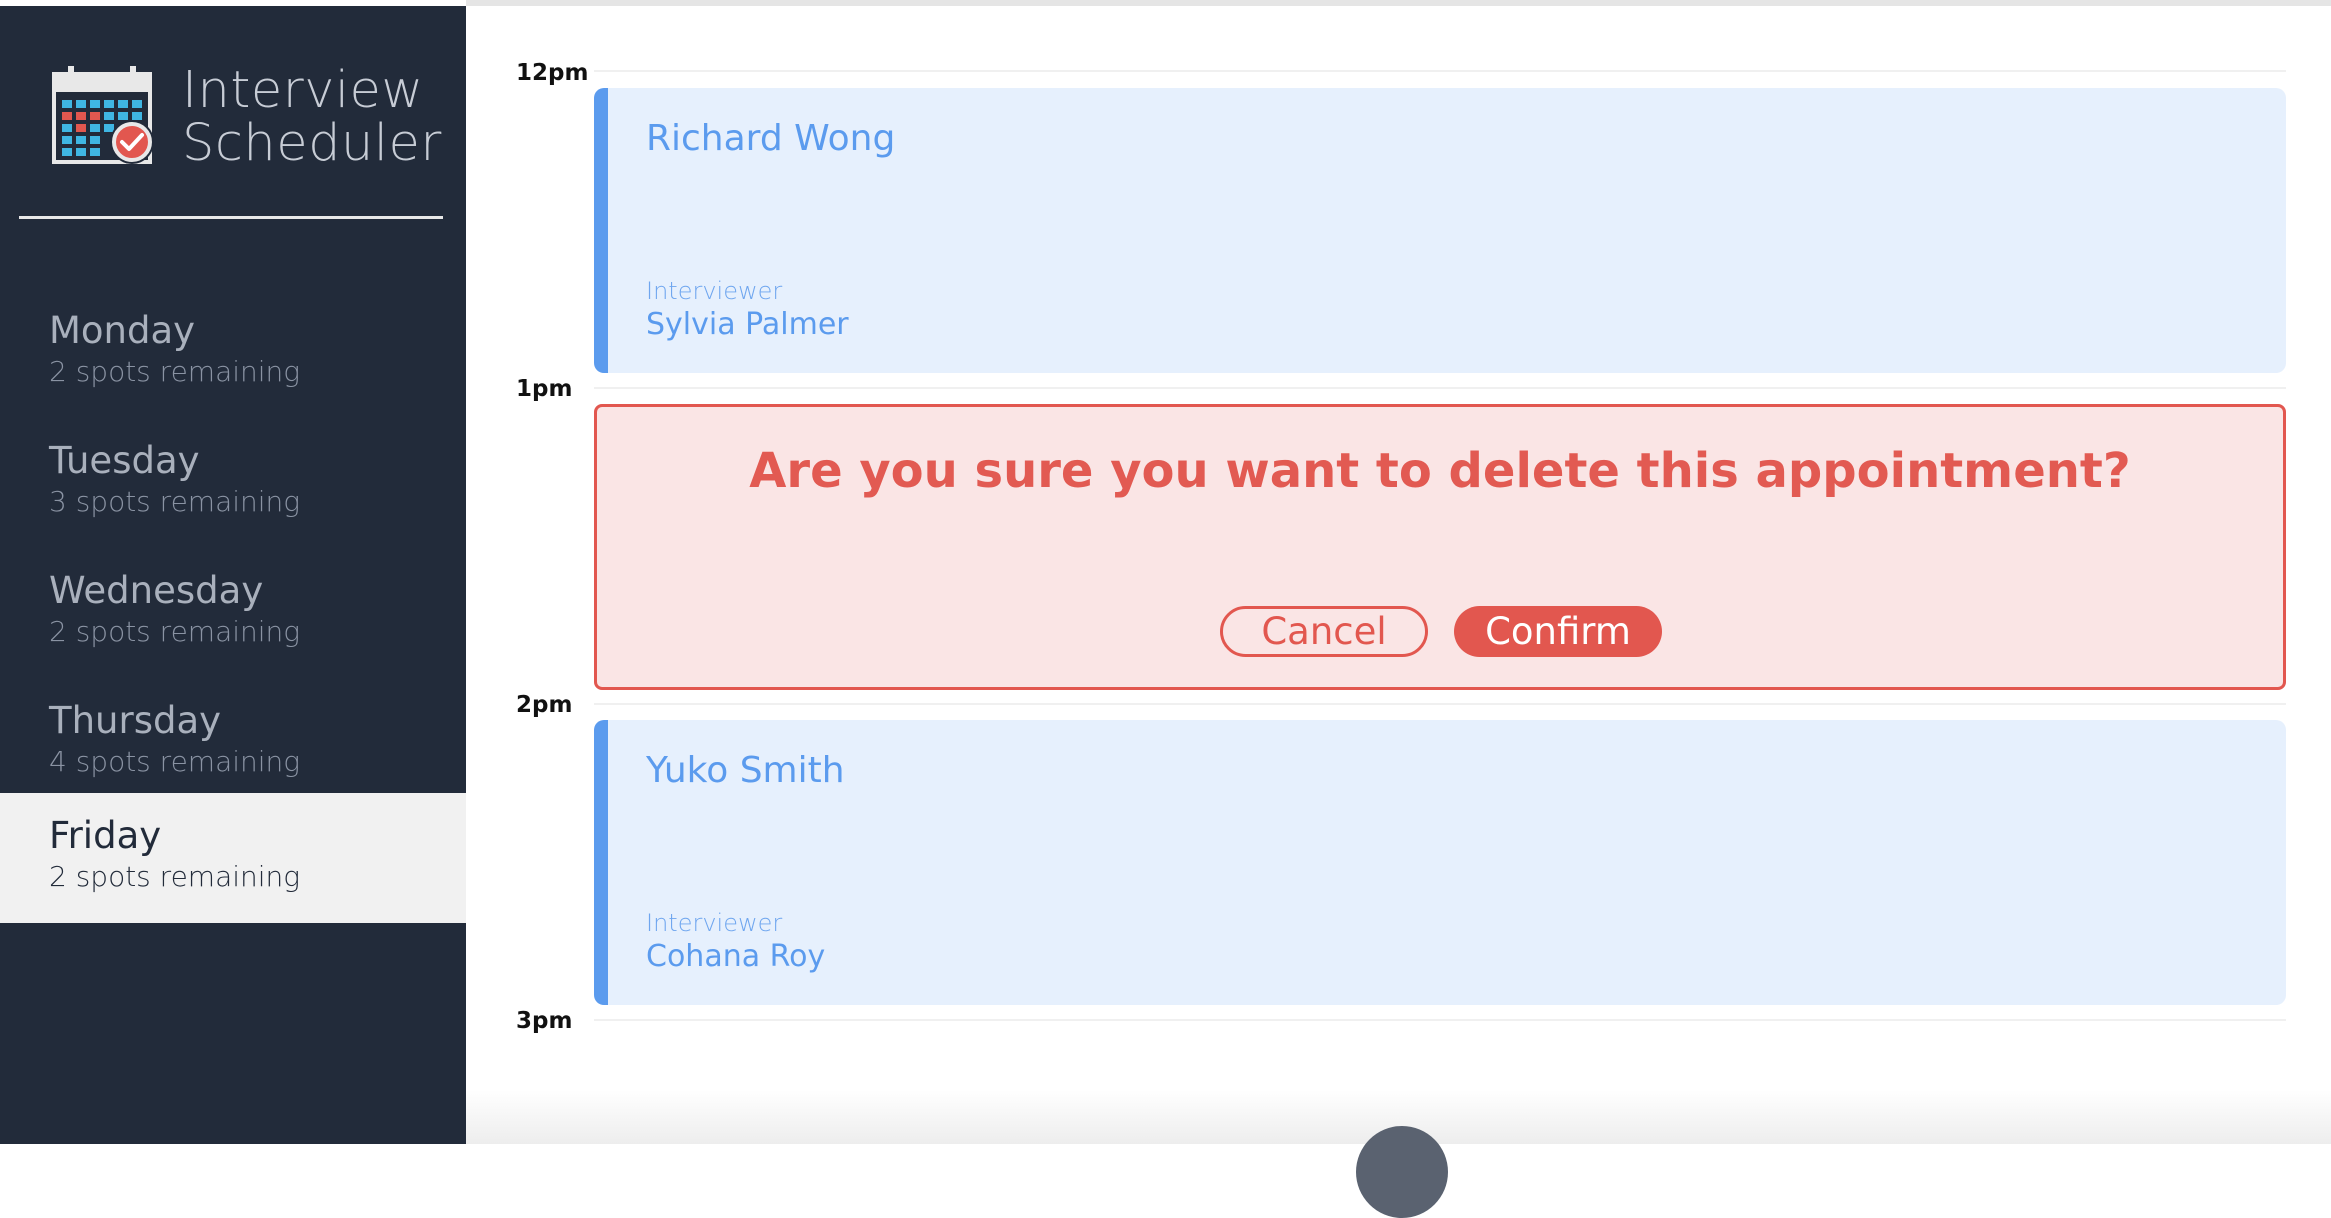  What do you see at coordinates (124, 460) in the screenshot?
I see `day-name: Tuesday` at bounding box center [124, 460].